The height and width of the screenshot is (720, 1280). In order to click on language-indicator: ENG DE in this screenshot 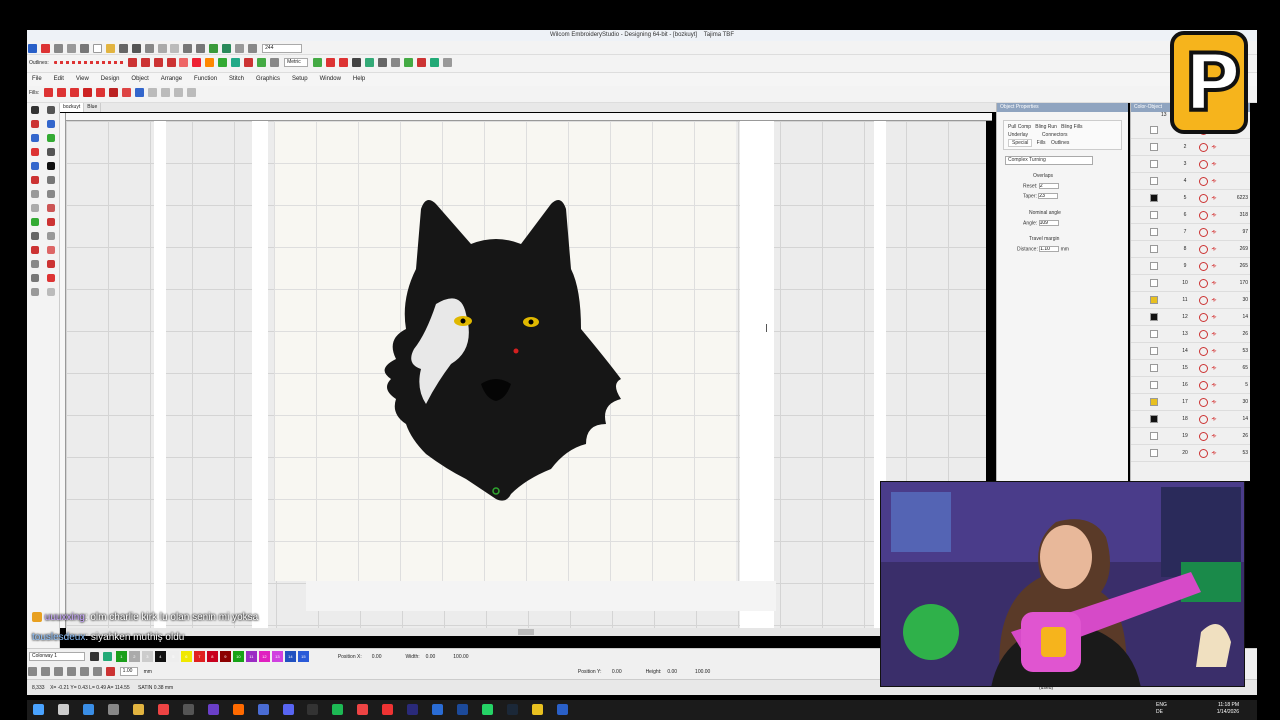, I will do `click(1164, 709)`.